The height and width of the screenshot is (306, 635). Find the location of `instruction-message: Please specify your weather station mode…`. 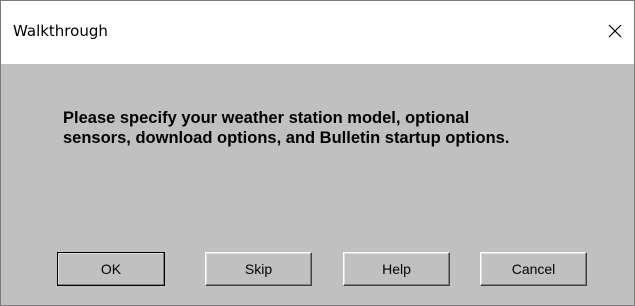

instruction-message: Please specify your weather station mode… is located at coordinates (286, 128).